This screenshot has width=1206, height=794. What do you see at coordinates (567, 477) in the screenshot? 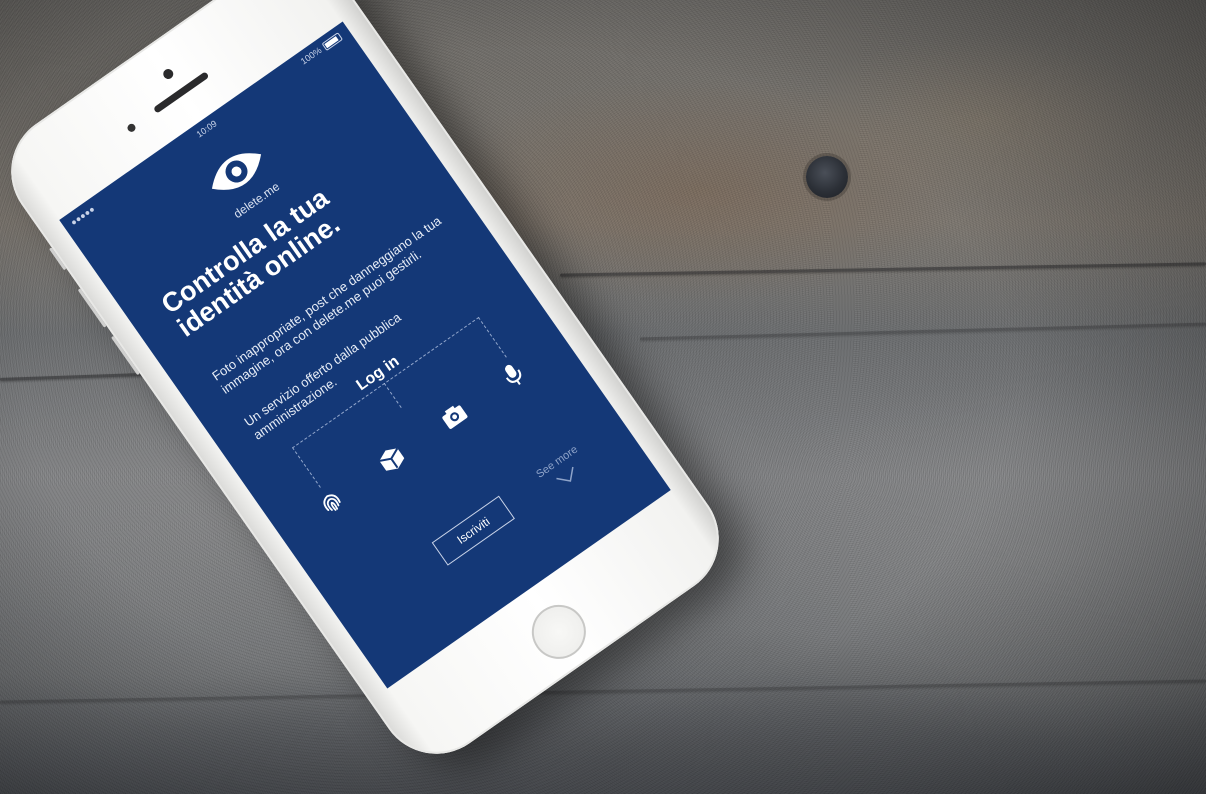
I see `chevron-down-icon` at bounding box center [567, 477].